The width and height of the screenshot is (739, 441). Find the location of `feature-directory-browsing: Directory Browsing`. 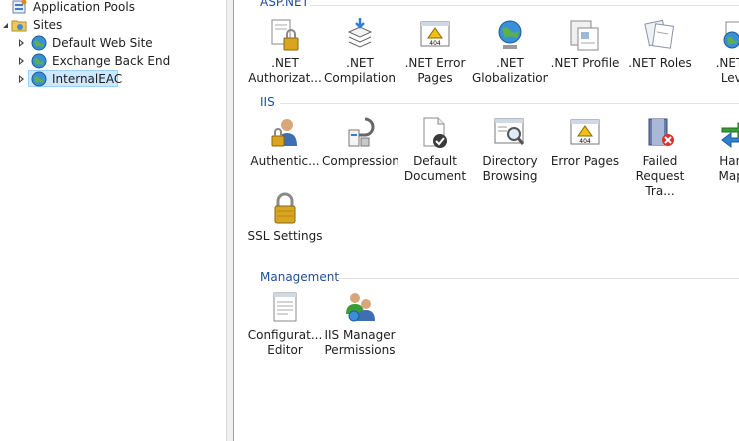

feature-directory-browsing: Directory Browsing is located at coordinates (510, 150).